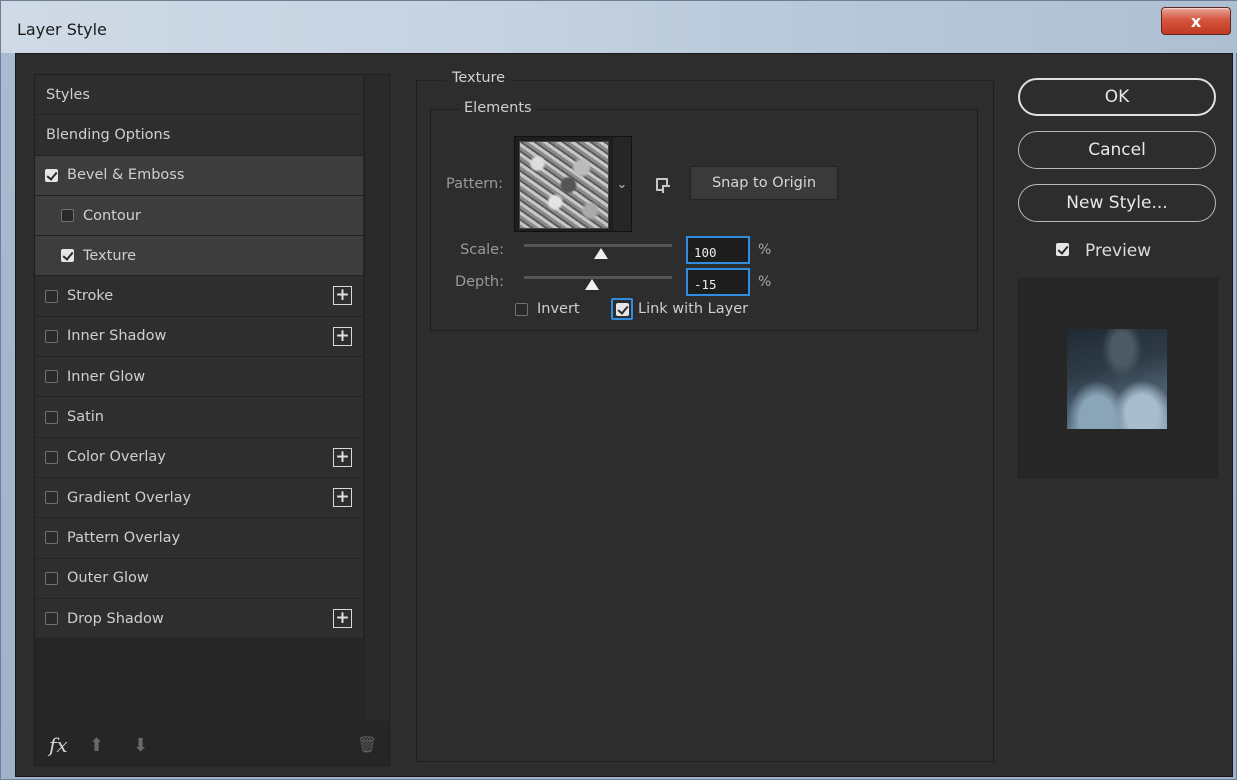  I want to click on sidebar-item-label: Drop Shadow, so click(115, 618).